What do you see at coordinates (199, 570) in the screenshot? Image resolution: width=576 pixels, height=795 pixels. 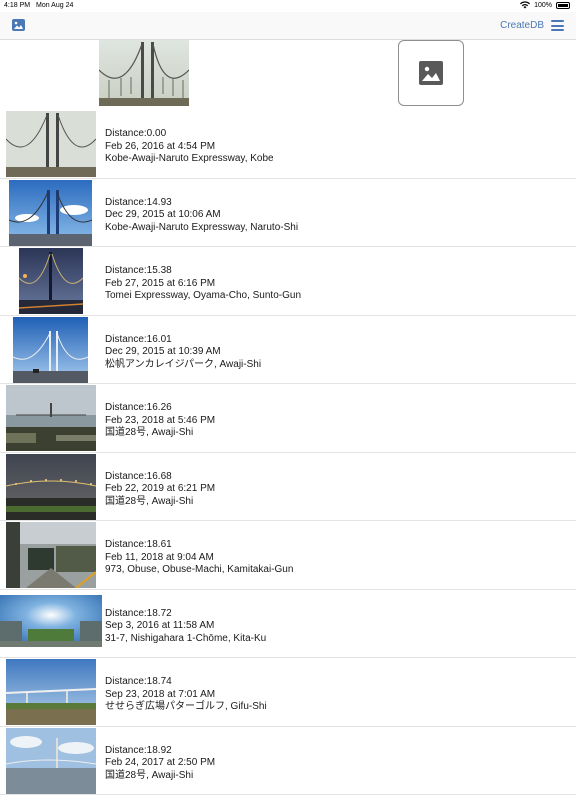 I see `location-label: 973, Obuse, Obuse-Machi, Kamitakai-Gun` at bounding box center [199, 570].